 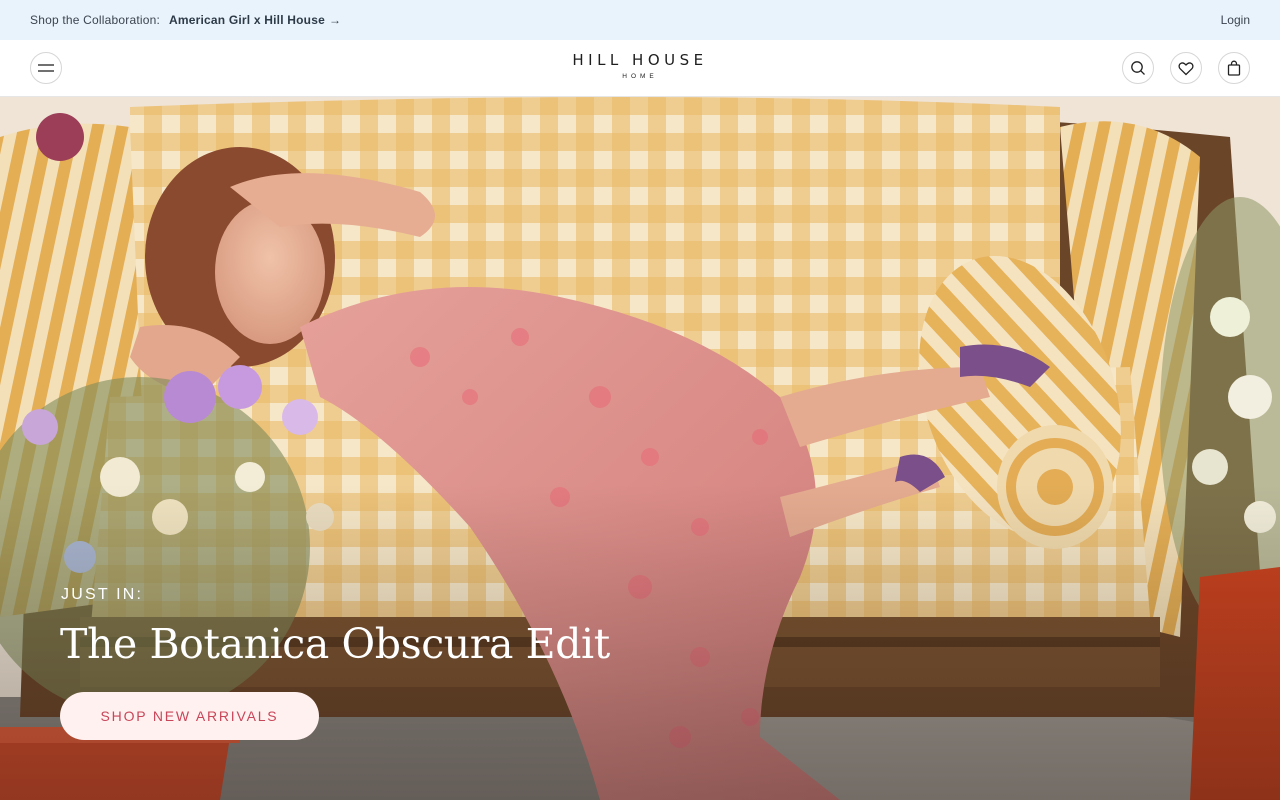 I want to click on bag-icon, so click(x=1234, y=68).